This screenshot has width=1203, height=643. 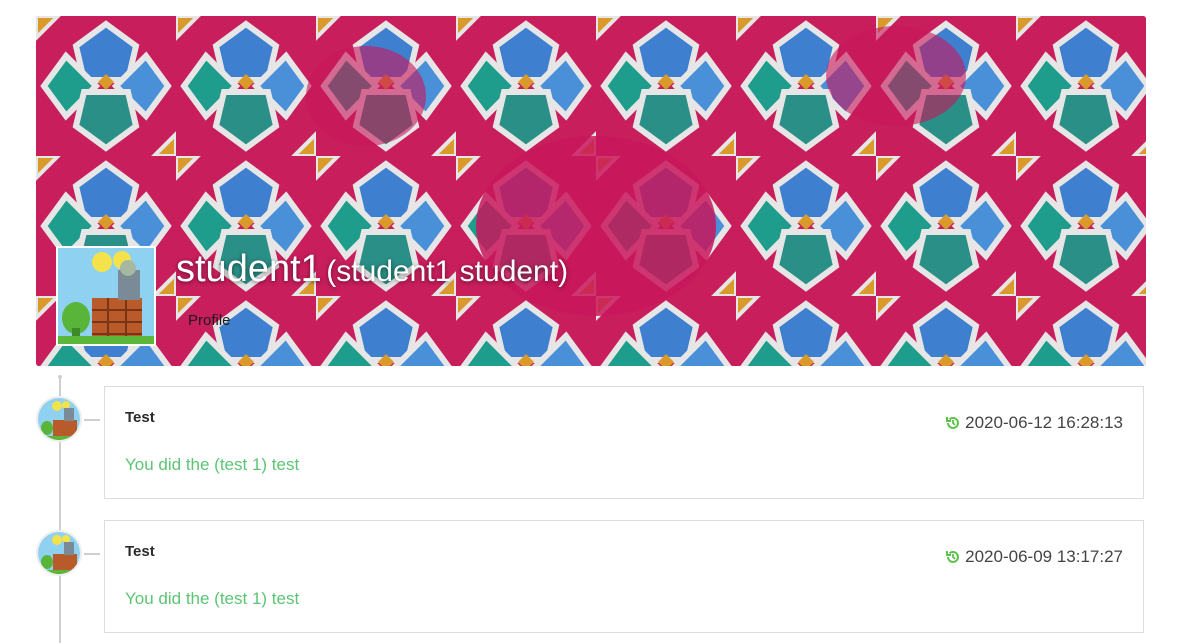 I want to click on activity-timestamp: 2020-06-09 13:17:27, so click(x=1034, y=557).